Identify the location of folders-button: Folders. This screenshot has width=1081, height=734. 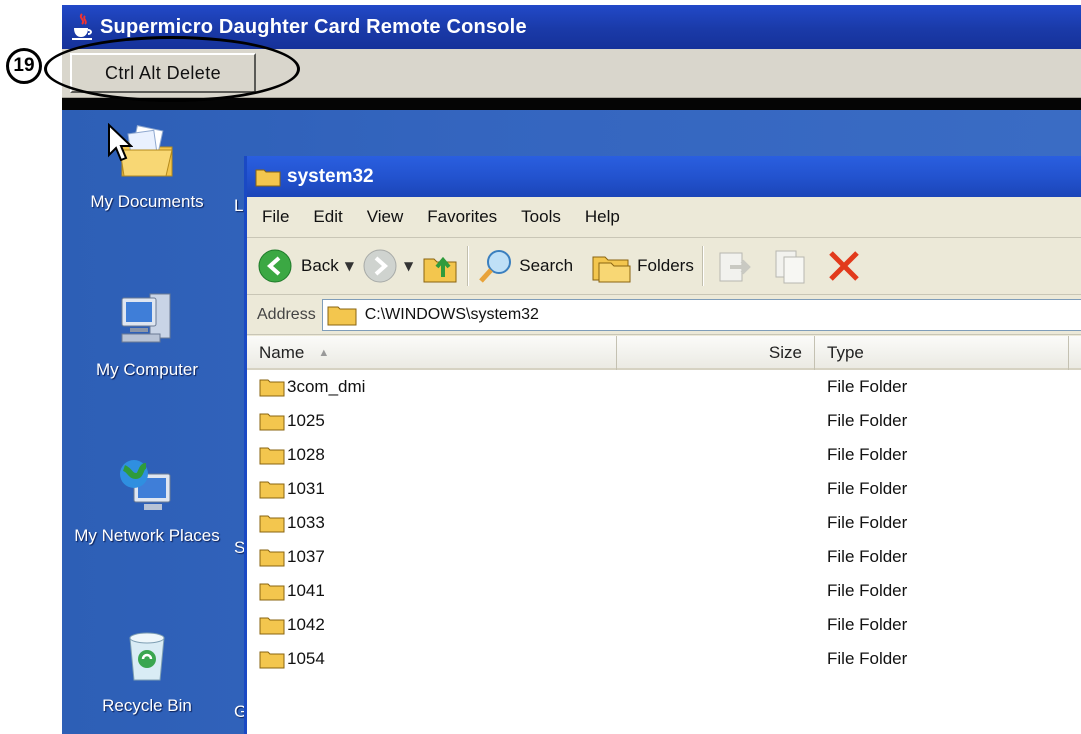
(642, 266).